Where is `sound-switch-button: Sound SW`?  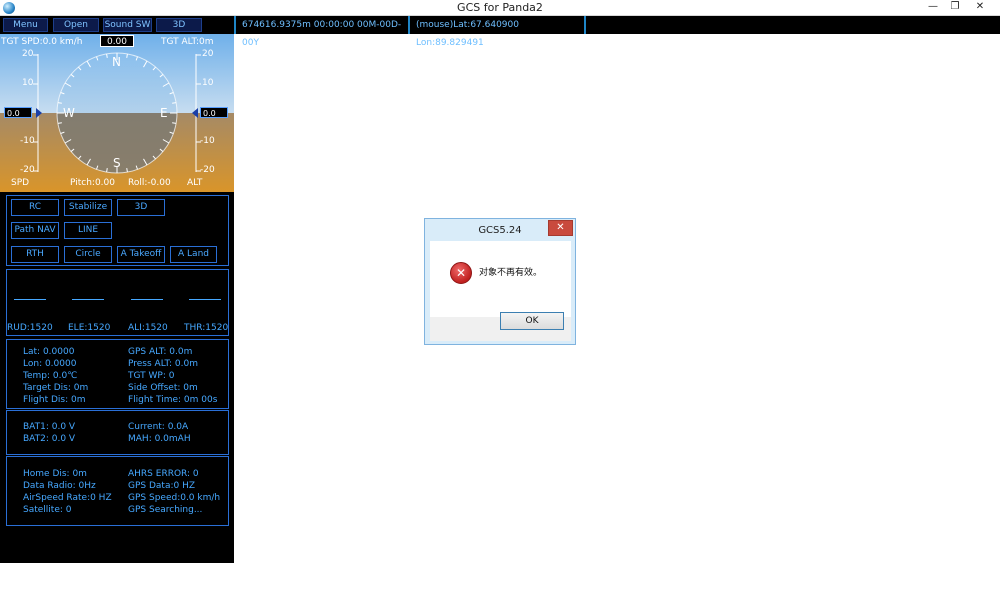
sound-switch-button: Sound SW is located at coordinates (127, 25).